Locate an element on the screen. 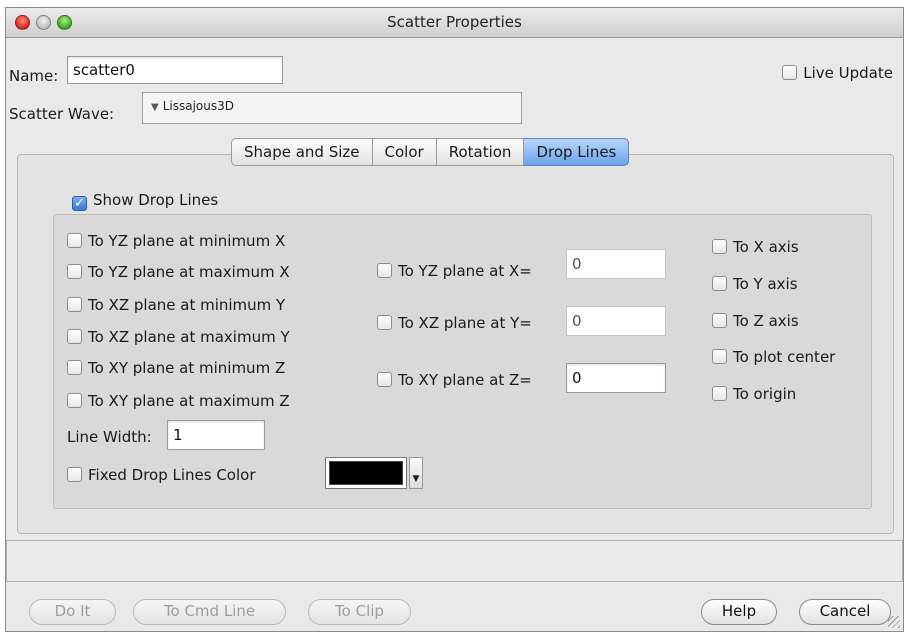  option-xy-min-z: To XY plane at minimum Z is located at coordinates (176, 368).